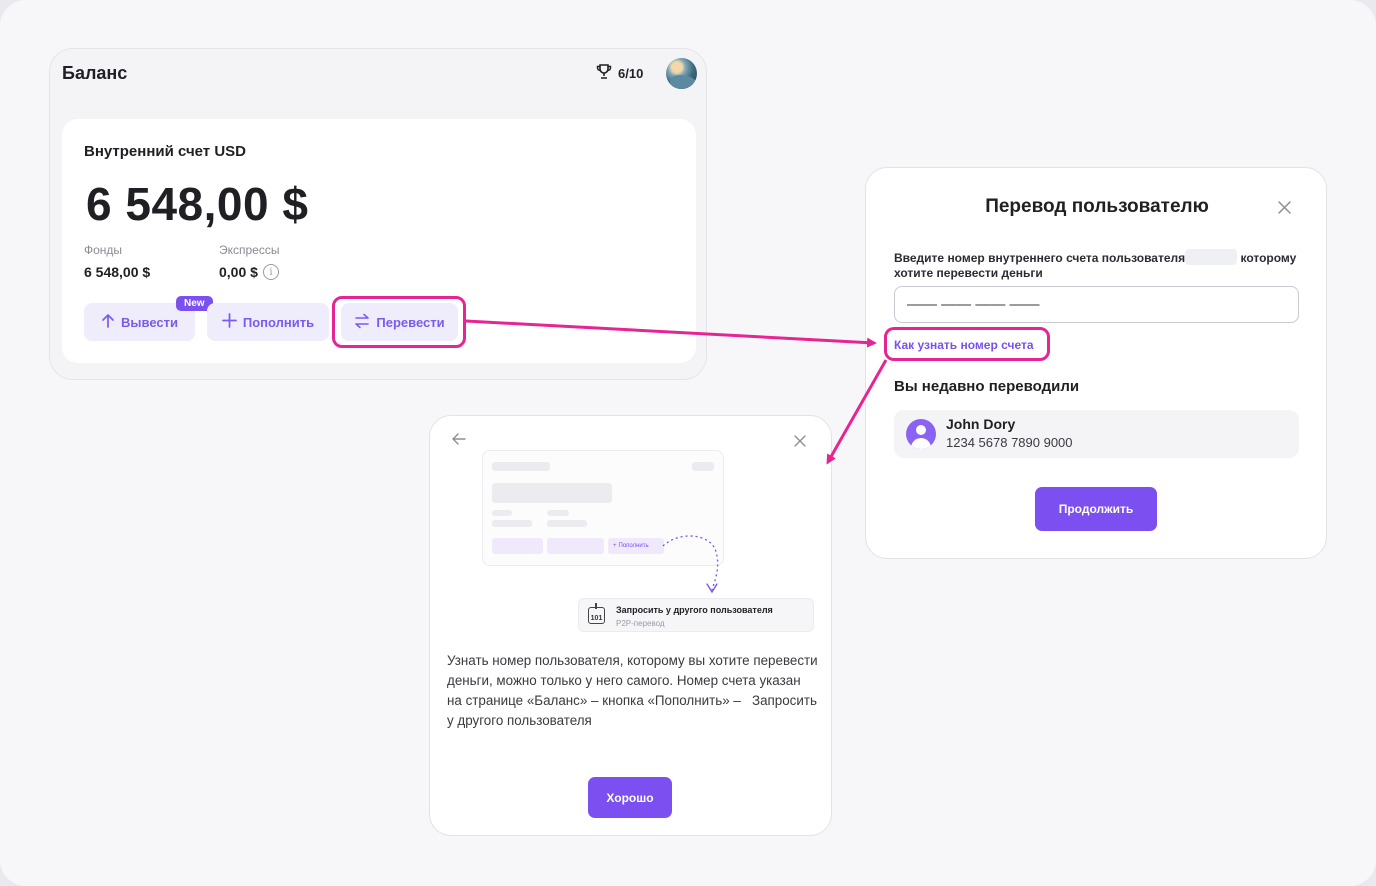  I want to click on illustration-dotted-arrow, so click(690, 563).